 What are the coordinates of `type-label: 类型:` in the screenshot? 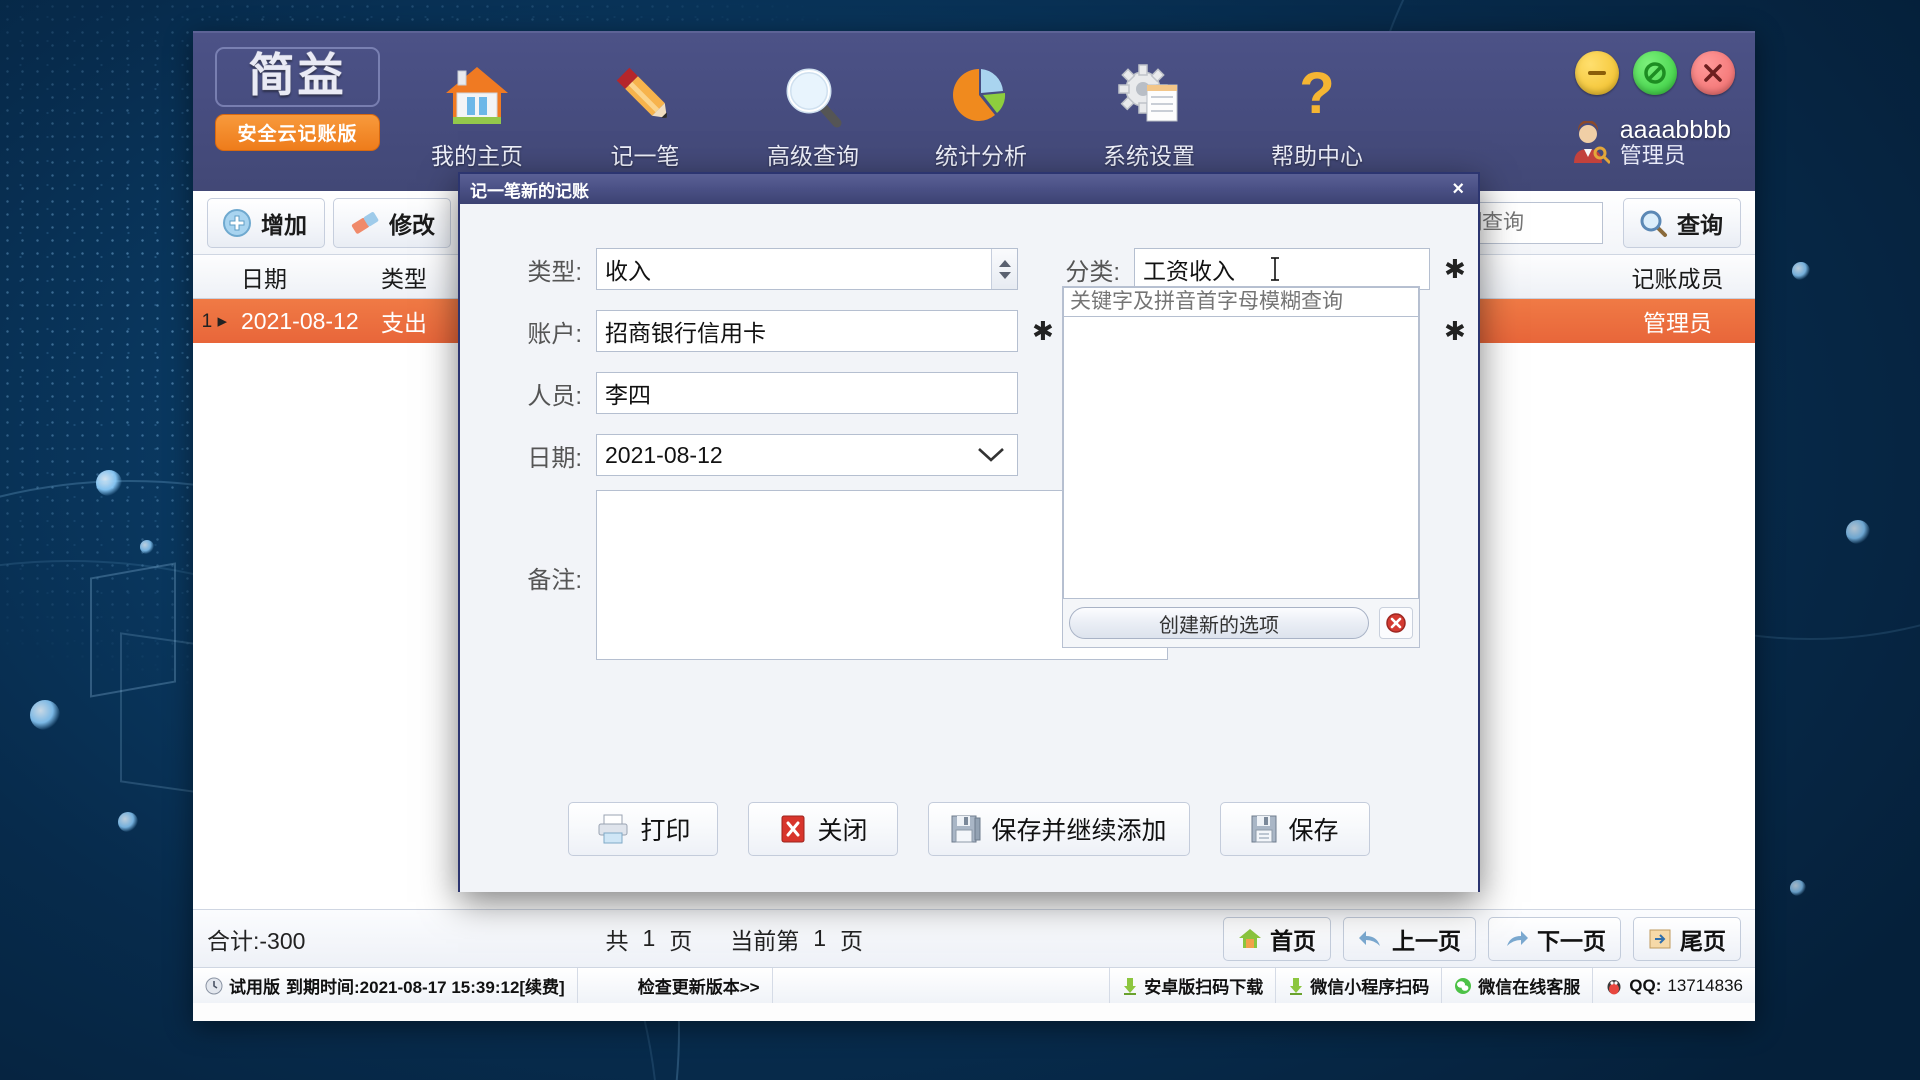 It's located at (554, 272).